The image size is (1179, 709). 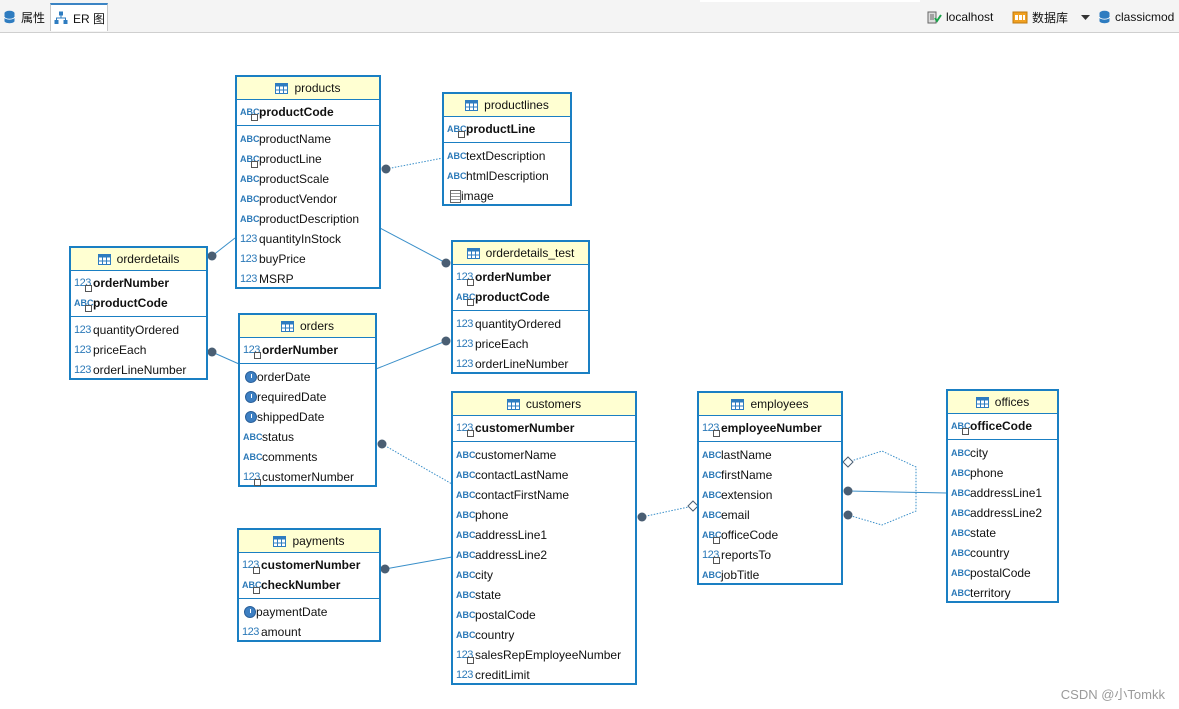 What do you see at coordinates (308, 239) in the screenshot?
I see `attribute-column: 123 quantityInStock` at bounding box center [308, 239].